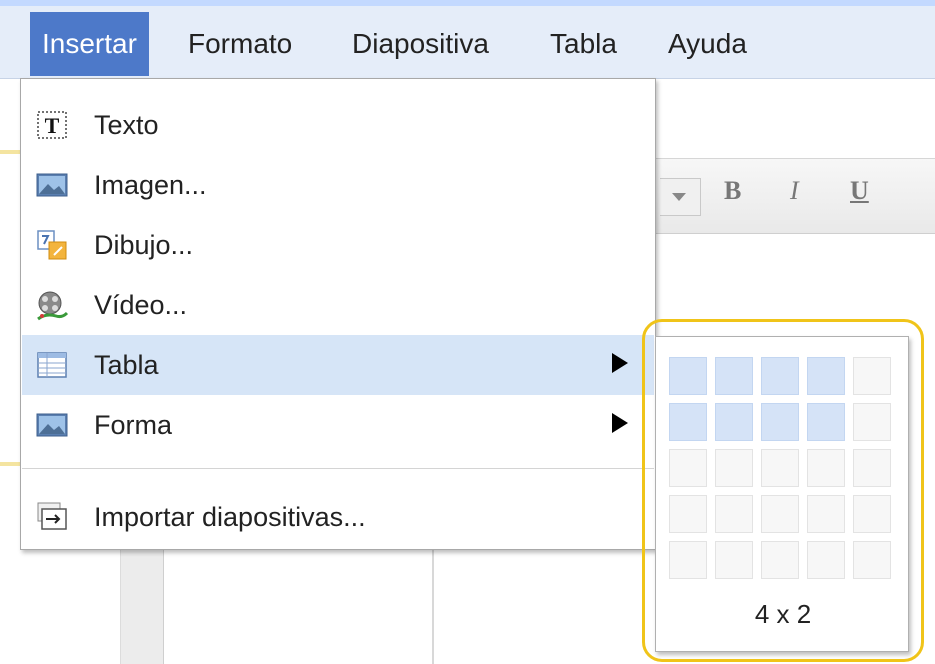 This screenshot has width=935, height=664. What do you see at coordinates (338, 365) in the screenshot?
I see `menu-item-tabla: Tabla` at bounding box center [338, 365].